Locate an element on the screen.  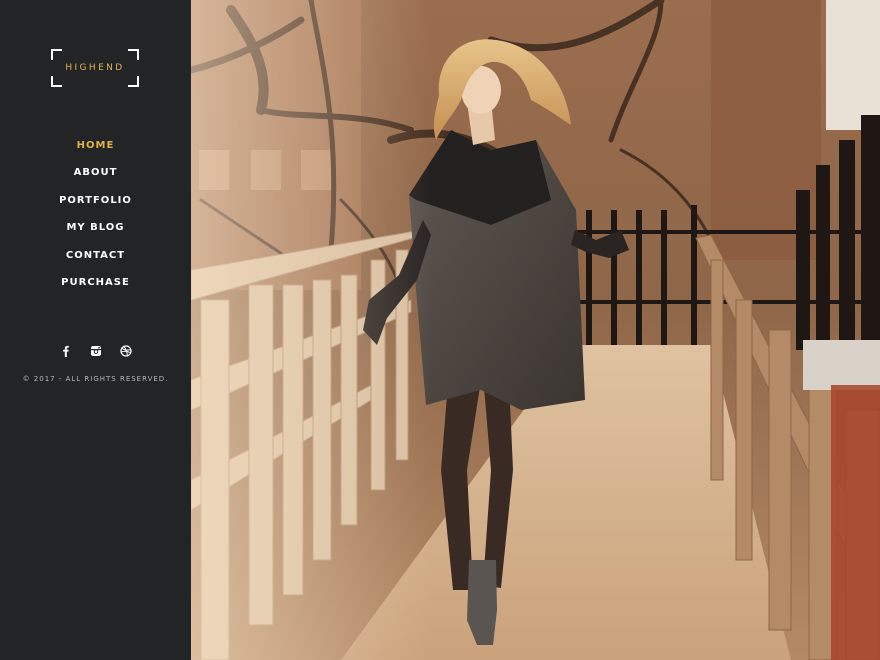
nav-item-portfolio: PORTFOLIO is located at coordinates (95, 204).